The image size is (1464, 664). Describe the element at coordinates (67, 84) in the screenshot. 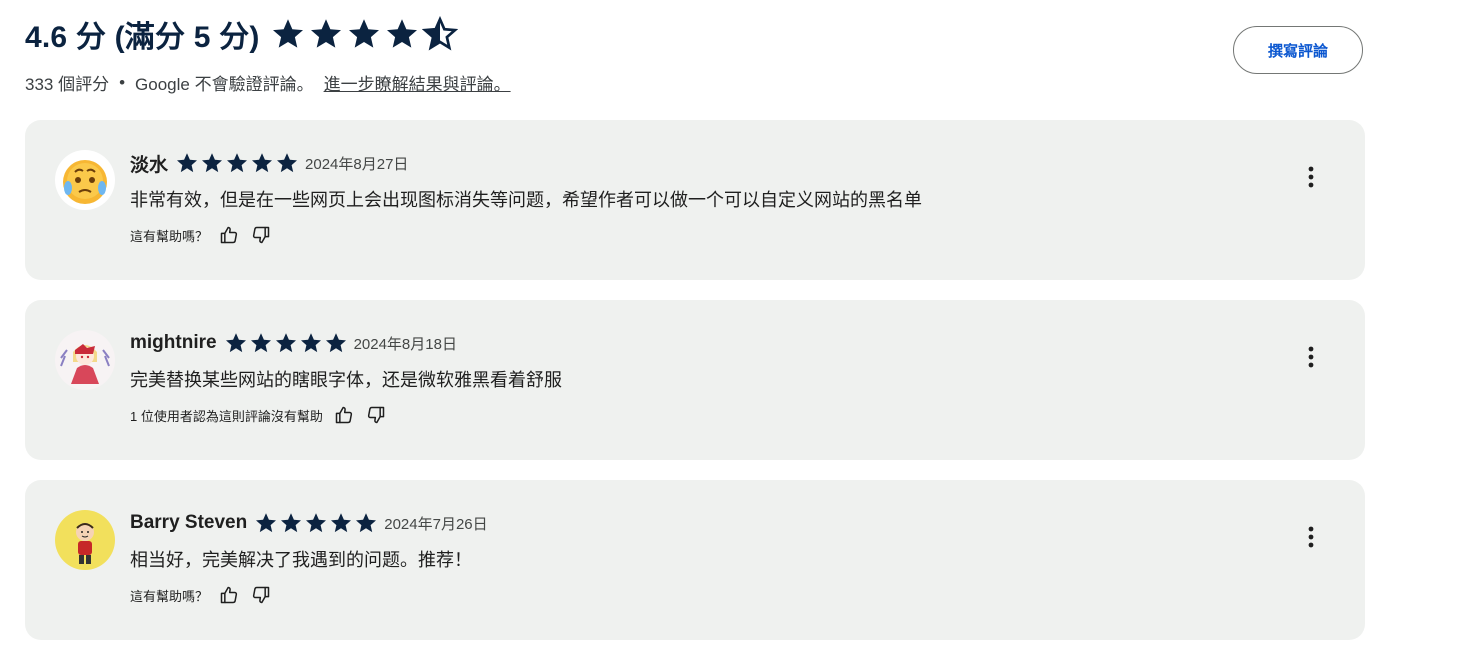

I see `rating-count: 333 個評分` at that location.